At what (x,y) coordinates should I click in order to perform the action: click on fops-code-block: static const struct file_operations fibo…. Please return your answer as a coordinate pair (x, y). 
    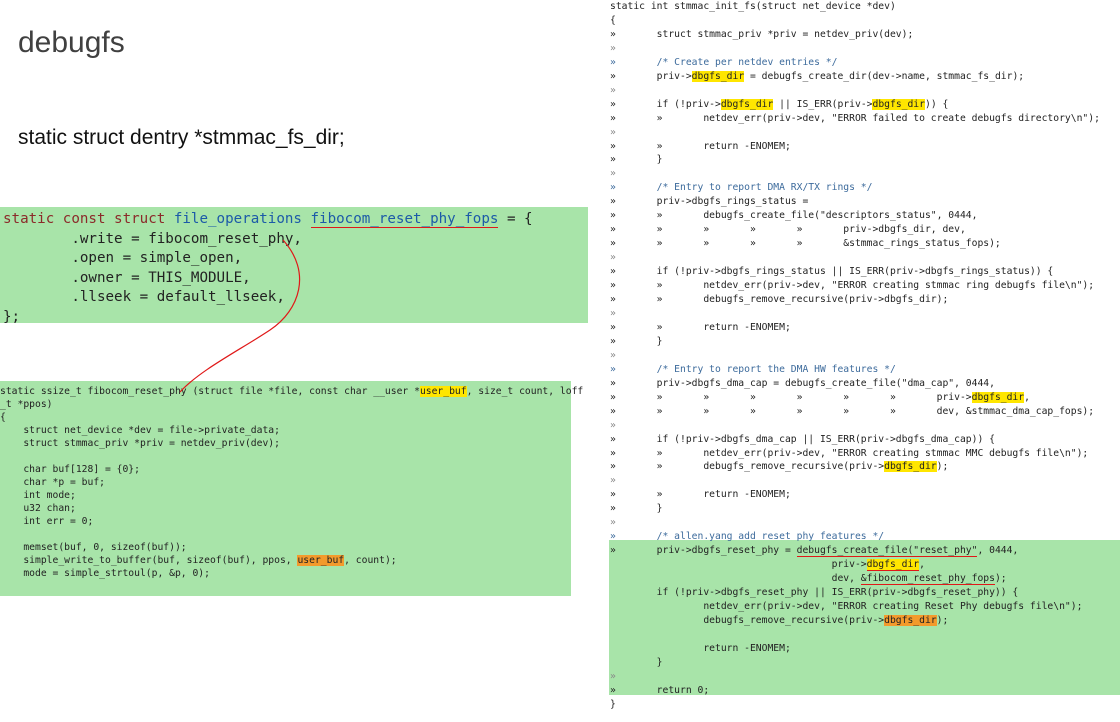
    Looking at the image, I should click on (294, 266).